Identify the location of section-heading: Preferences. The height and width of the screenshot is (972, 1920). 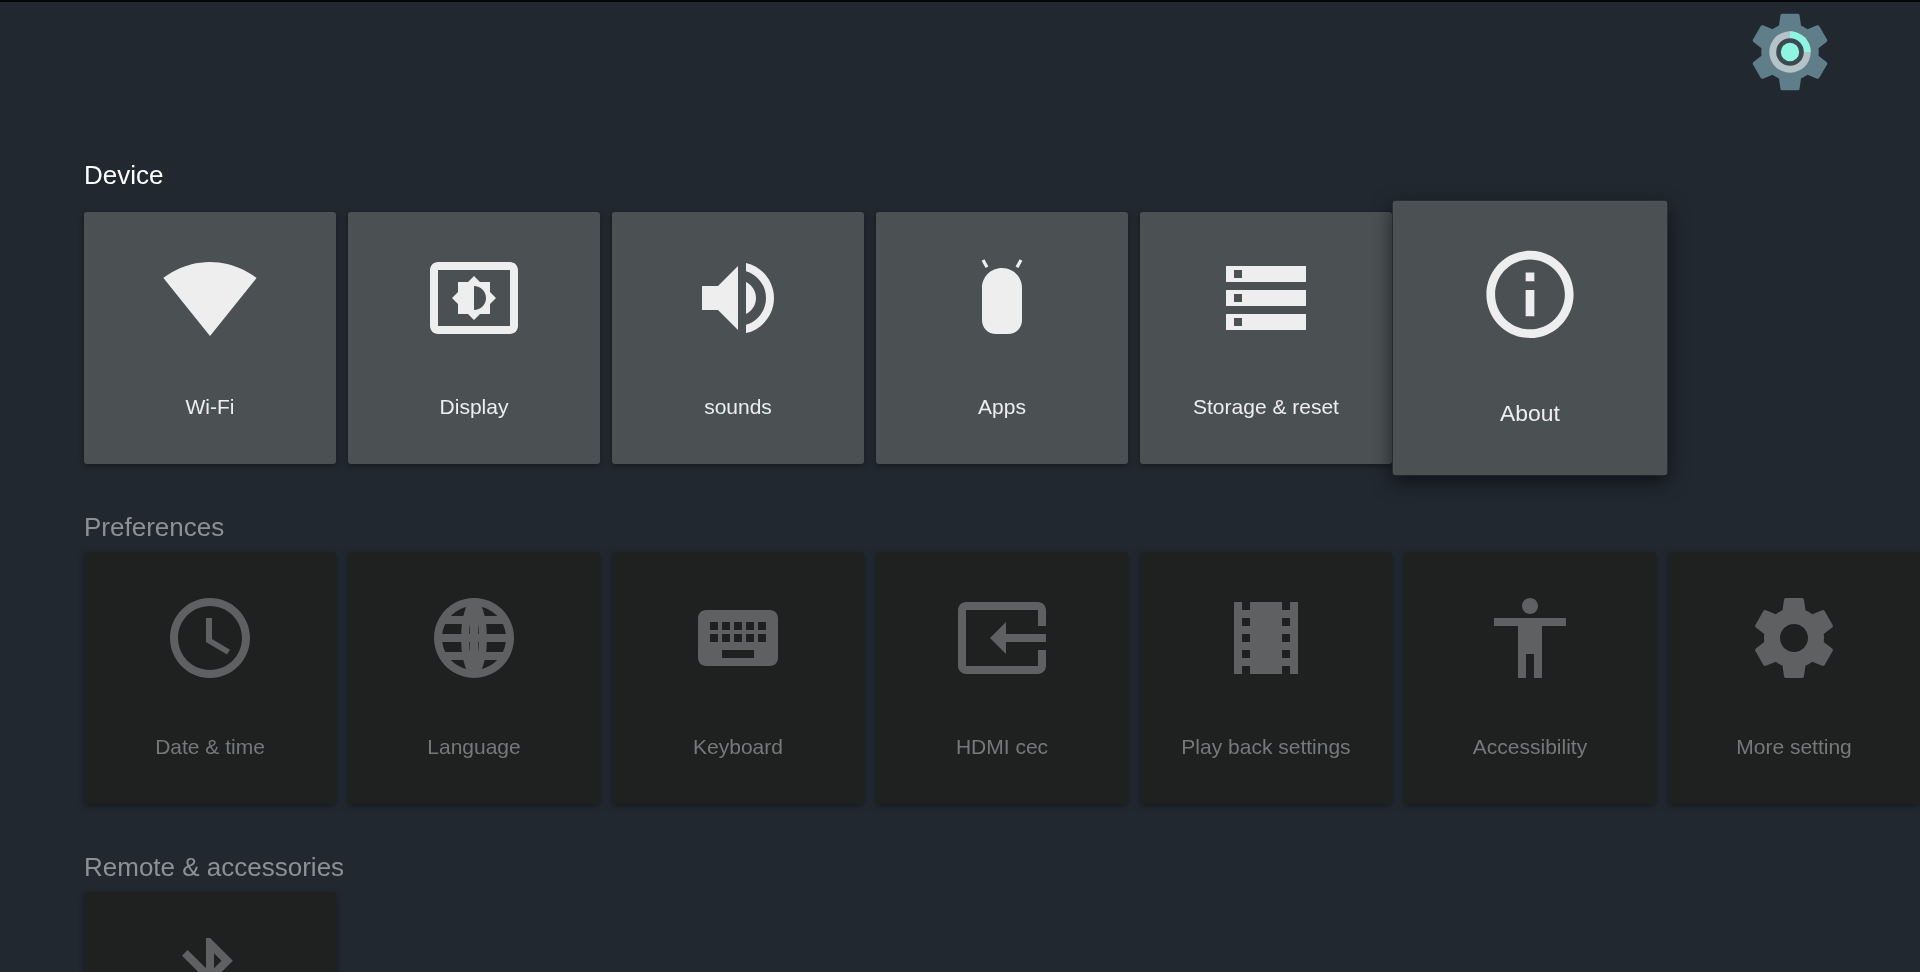
(154, 527).